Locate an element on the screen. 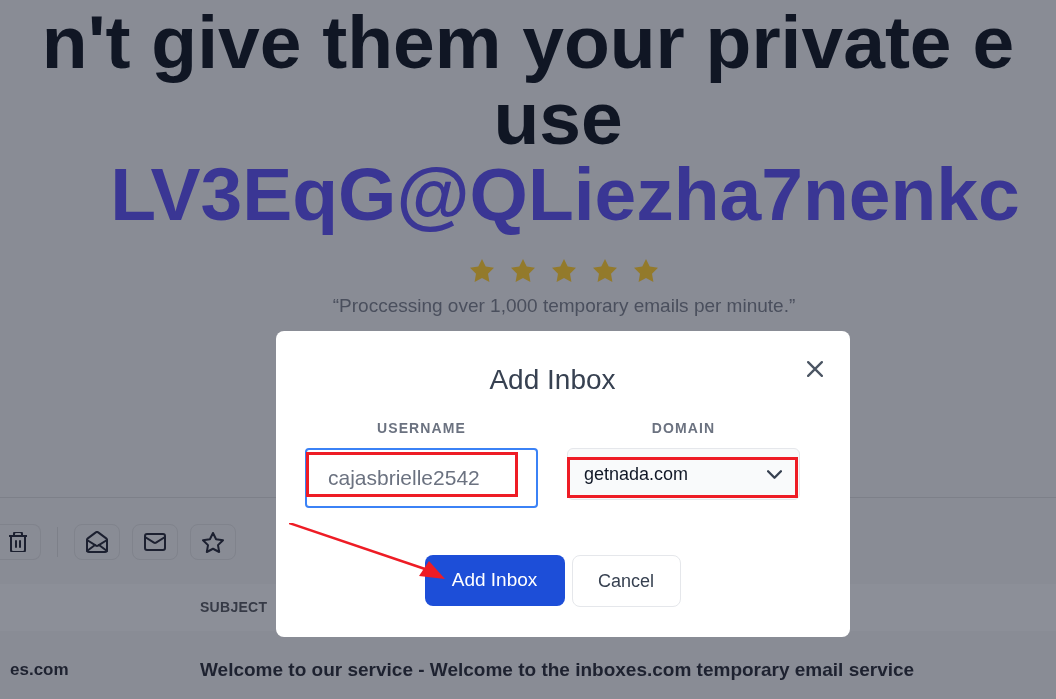 Image resolution: width=1056 pixels, height=699 pixels. domain-select: getnada.com is located at coordinates (683, 474).